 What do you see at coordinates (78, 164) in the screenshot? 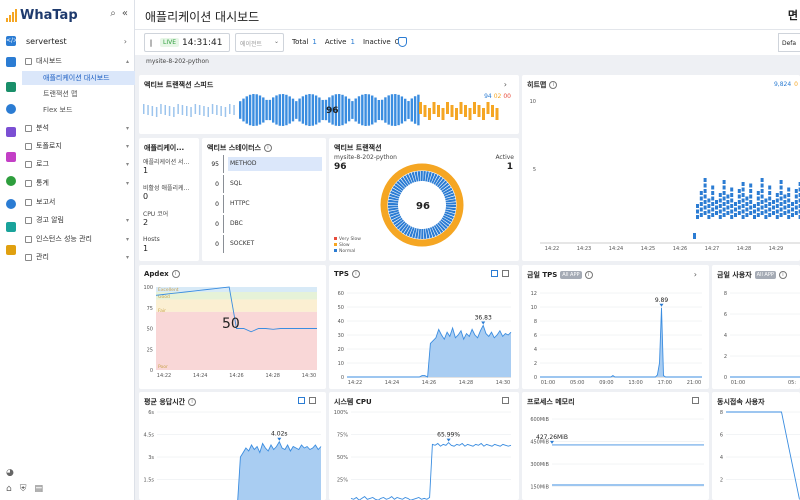
I see `menu-log: 로그 ▾` at bounding box center [78, 164].